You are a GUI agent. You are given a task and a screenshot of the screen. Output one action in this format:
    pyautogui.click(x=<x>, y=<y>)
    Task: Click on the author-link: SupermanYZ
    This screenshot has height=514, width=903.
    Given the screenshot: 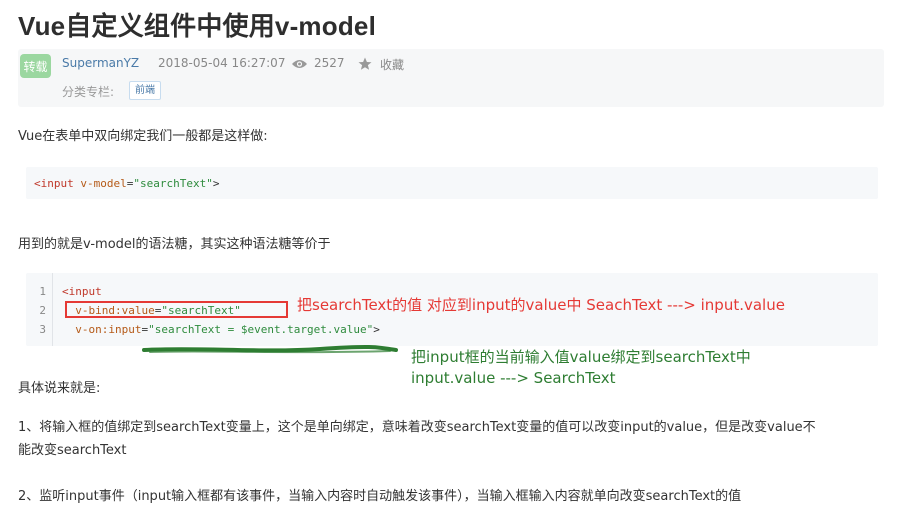 What is the action you would take?
    pyautogui.click(x=100, y=63)
    